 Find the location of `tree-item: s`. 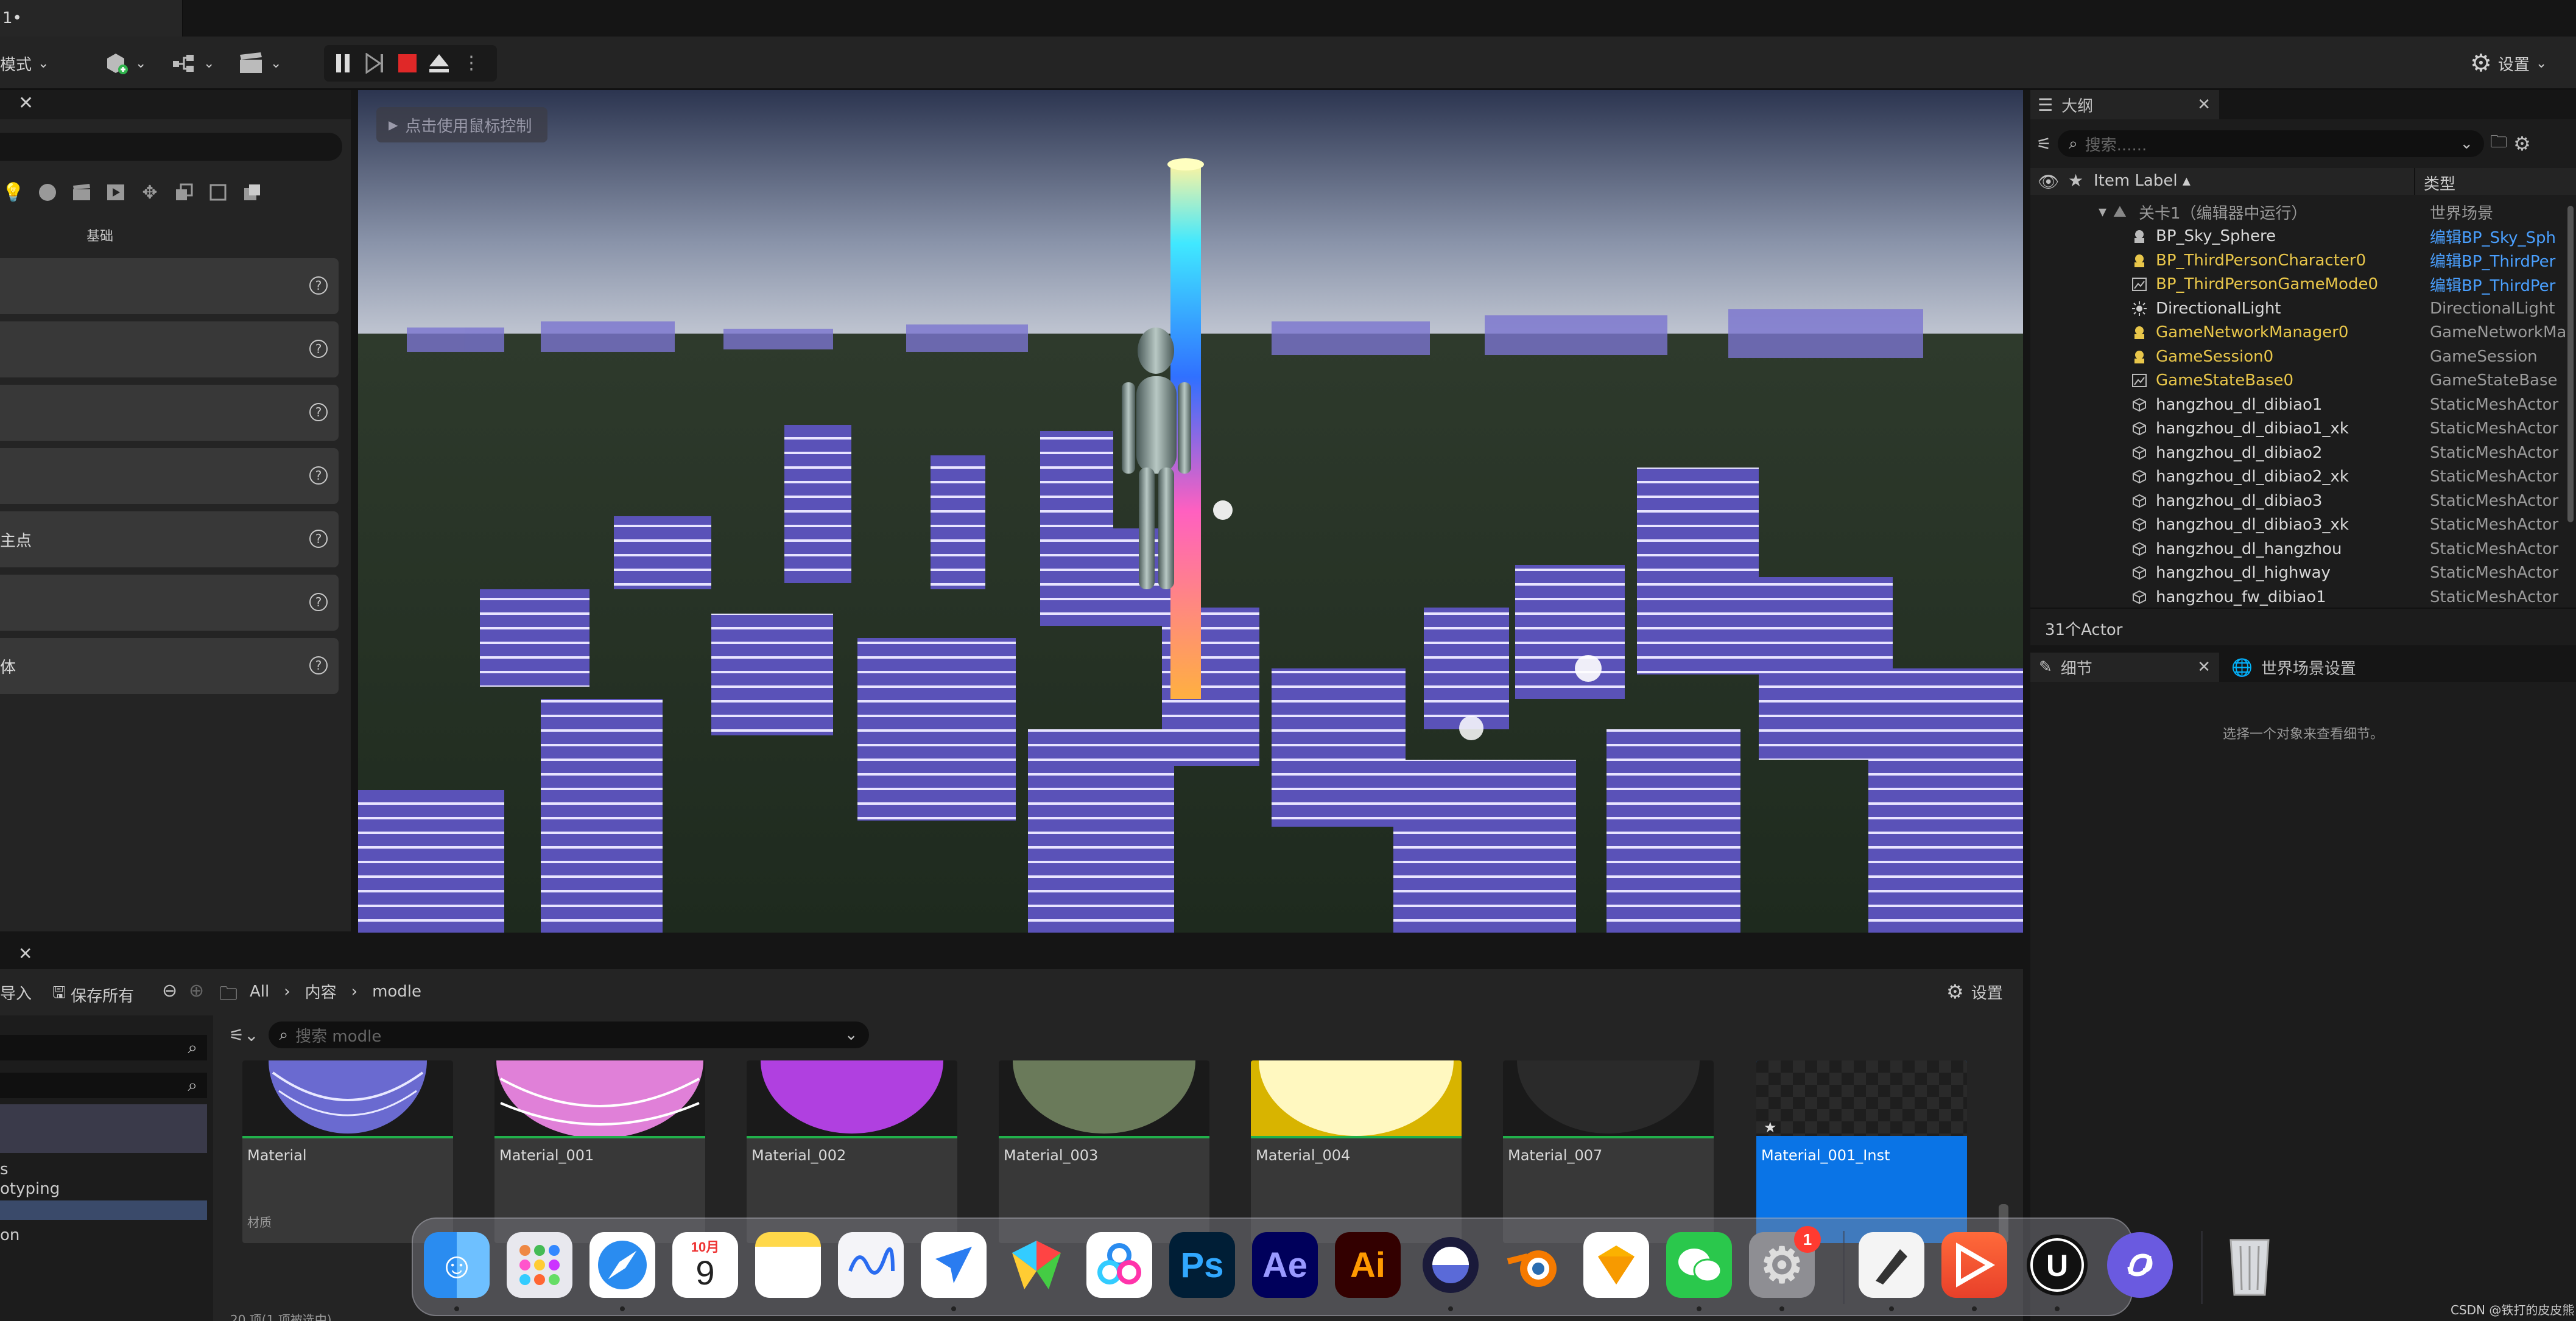

tree-item: s is located at coordinates (4, 1169).